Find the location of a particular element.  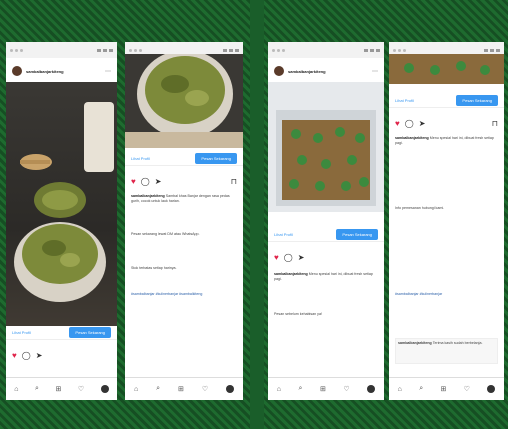

post-caption-more: Pesan sekarang lewat DM atau WhatsApp. is located at coordinates (184, 234).